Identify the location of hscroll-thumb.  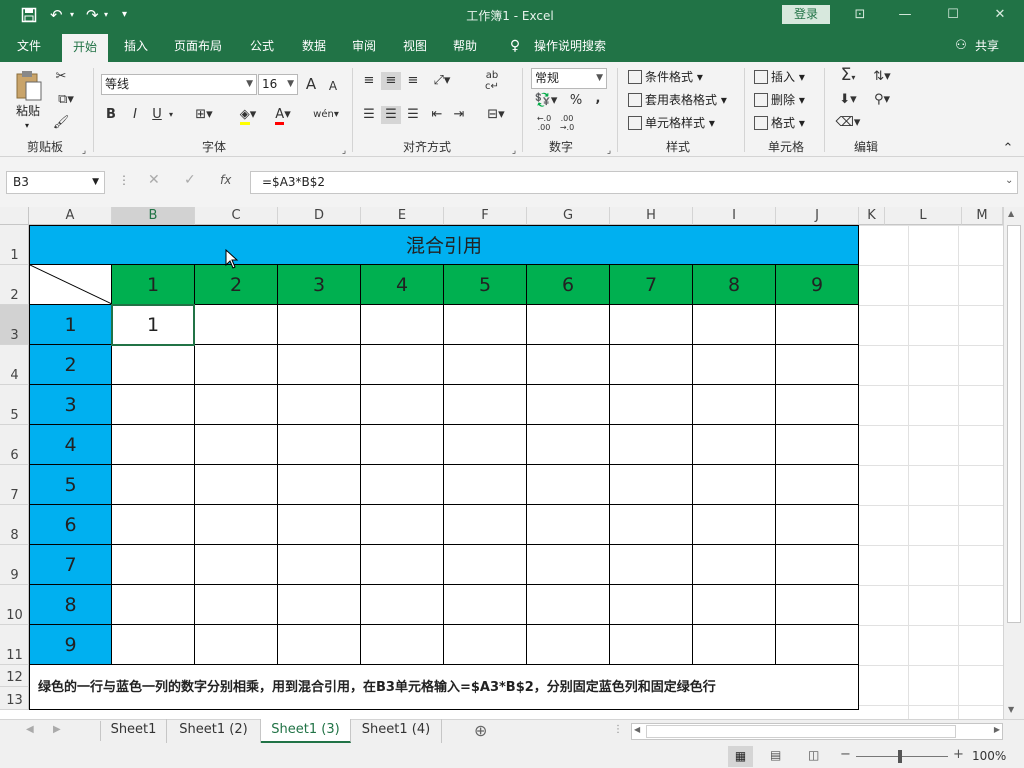
(801, 731).